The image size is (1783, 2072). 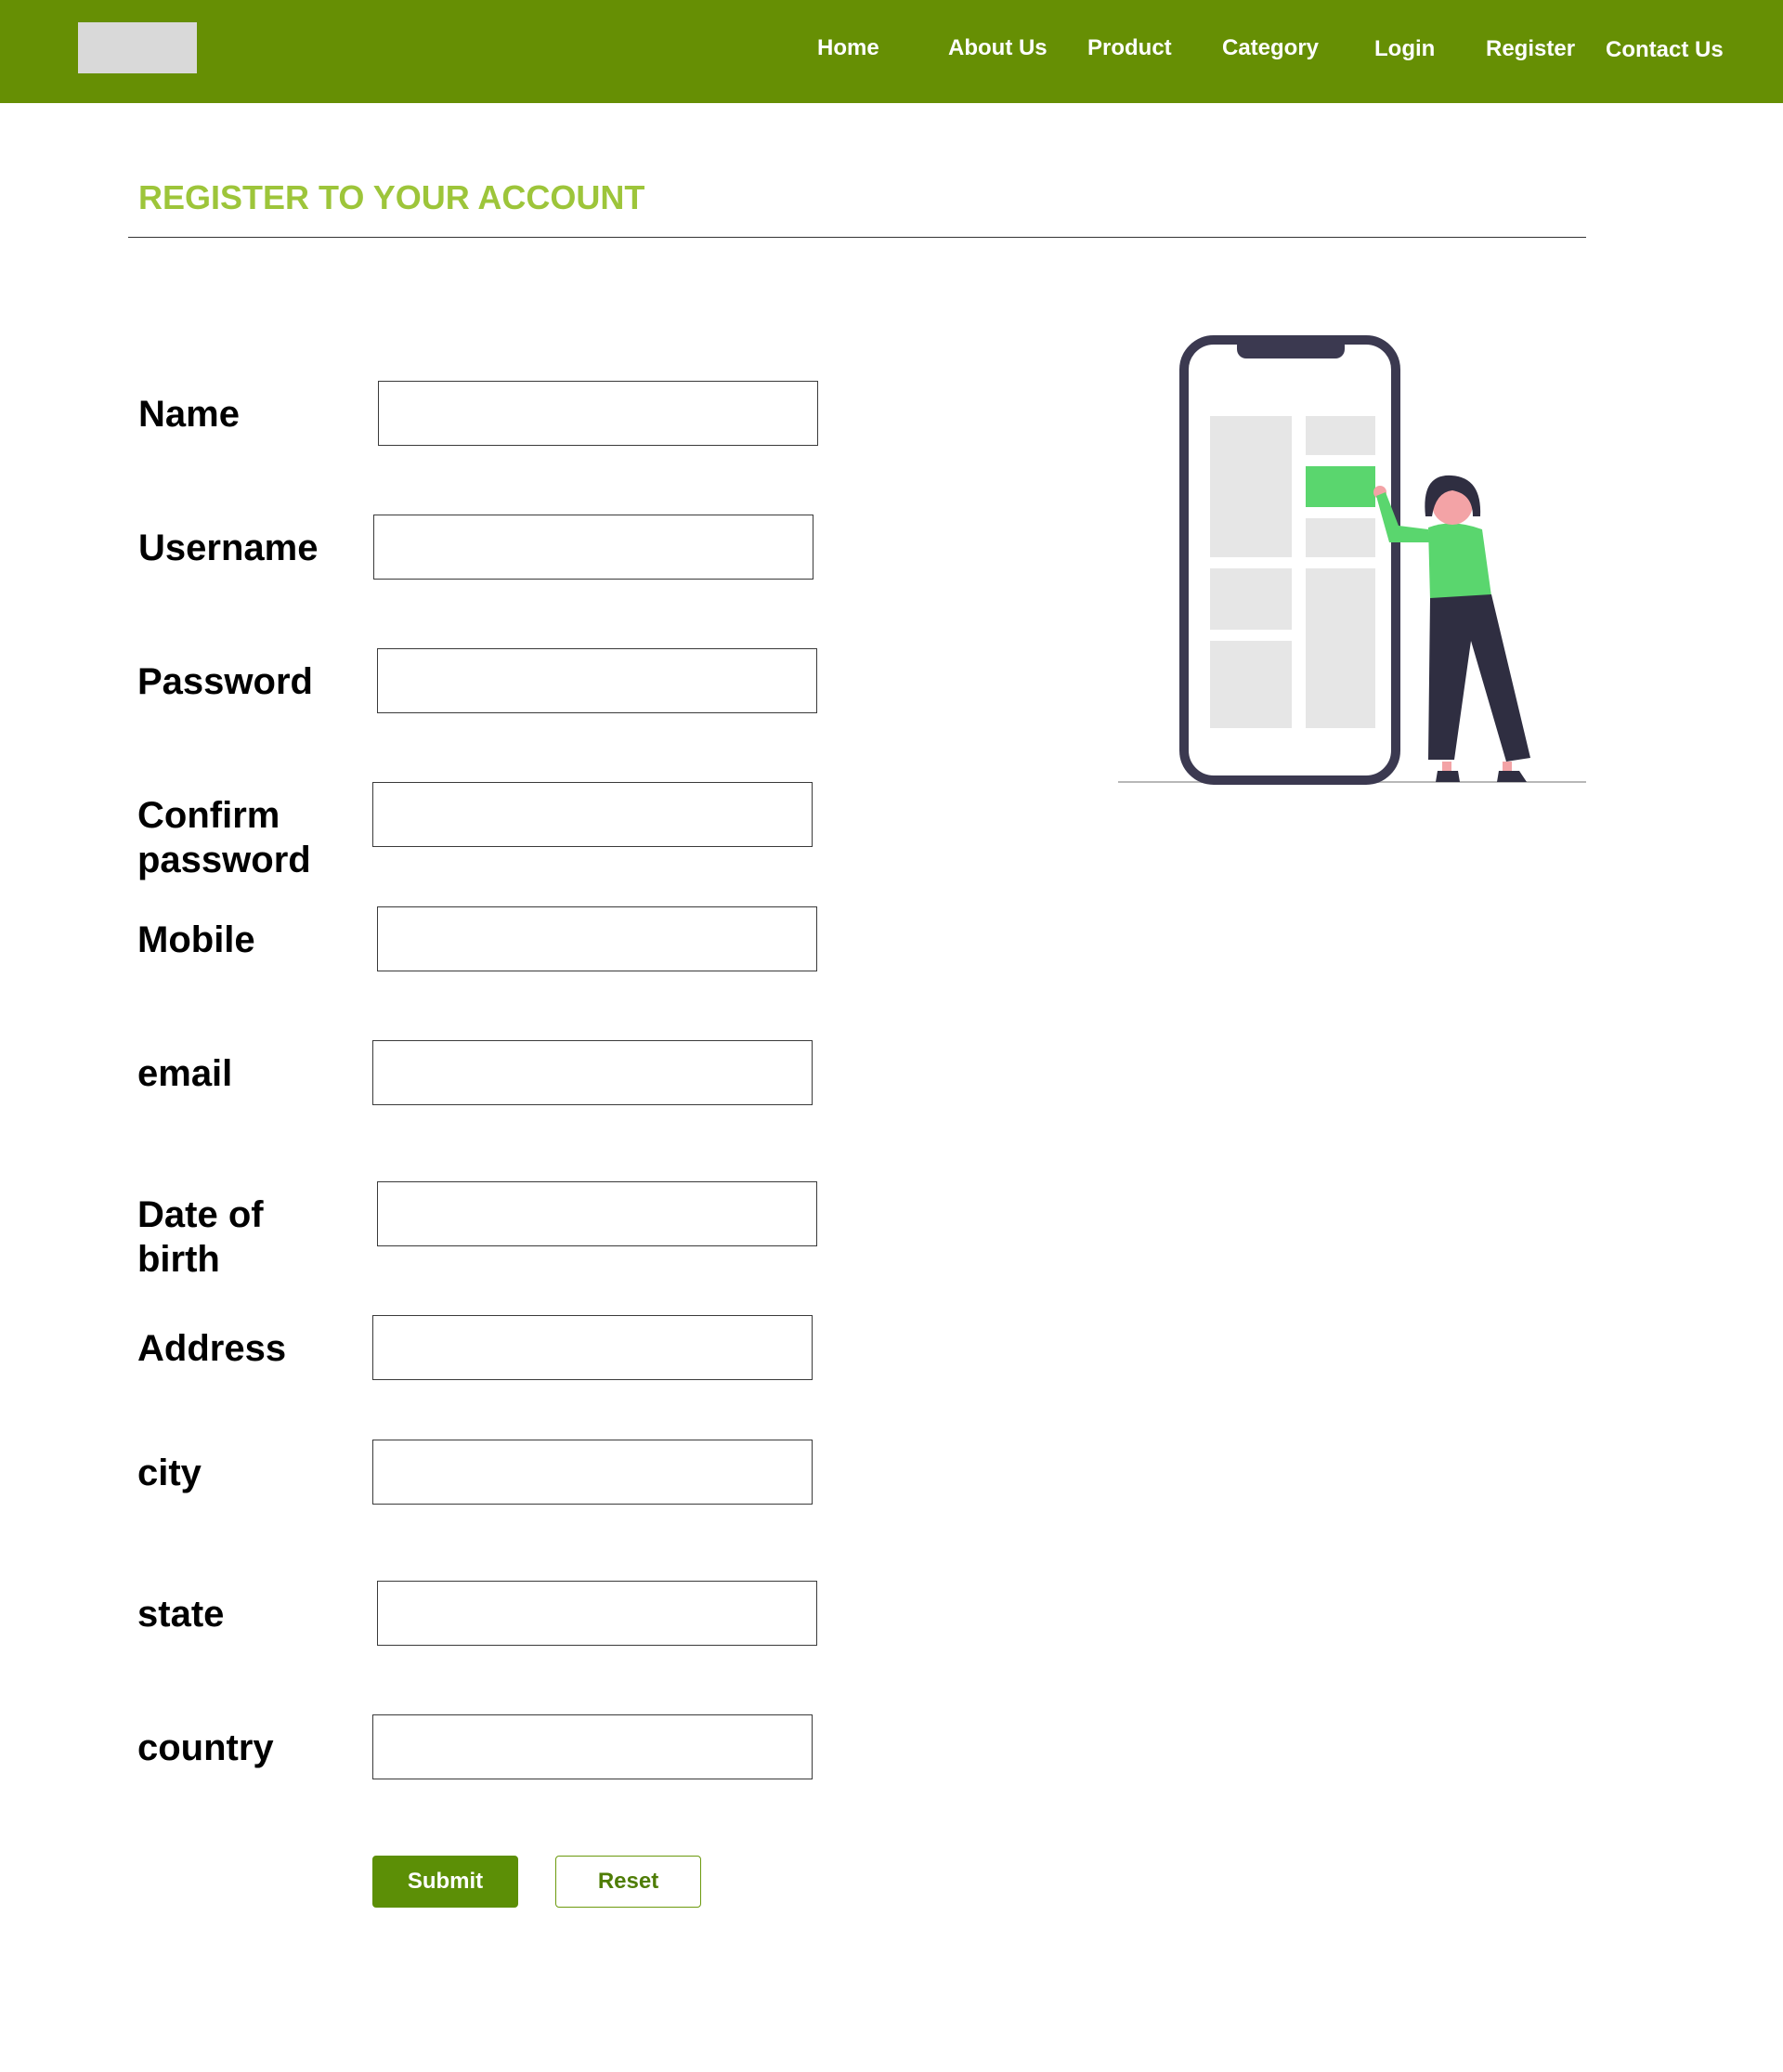 What do you see at coordinates (445, 1882) in the screenshot?
I see `submit-button: Submit` at bounding box center [445, 1882].